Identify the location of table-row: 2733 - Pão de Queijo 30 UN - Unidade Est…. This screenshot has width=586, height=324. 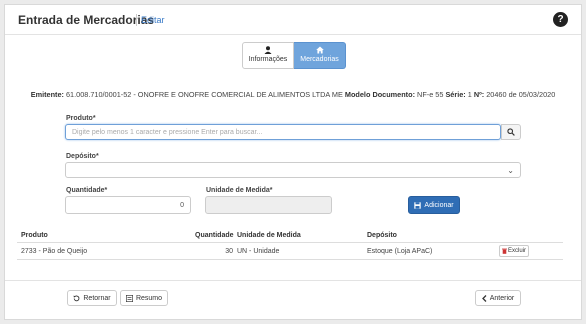
(290, 251).